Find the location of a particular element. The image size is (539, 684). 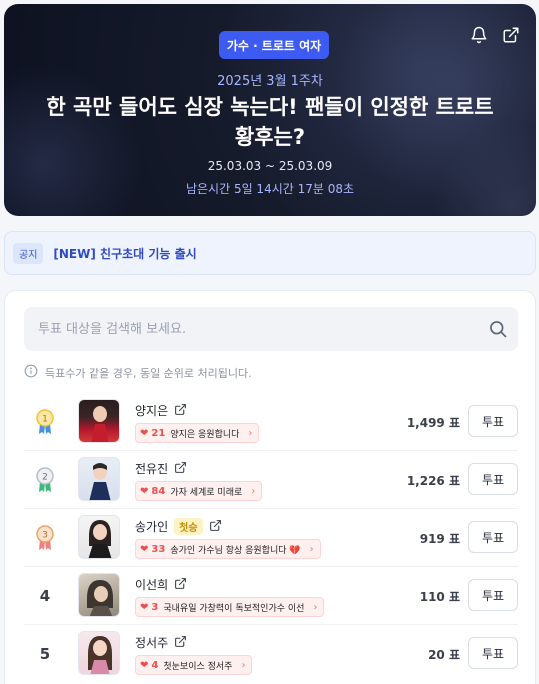

notice-tag: 공지 is located at coordinates (28, 253).